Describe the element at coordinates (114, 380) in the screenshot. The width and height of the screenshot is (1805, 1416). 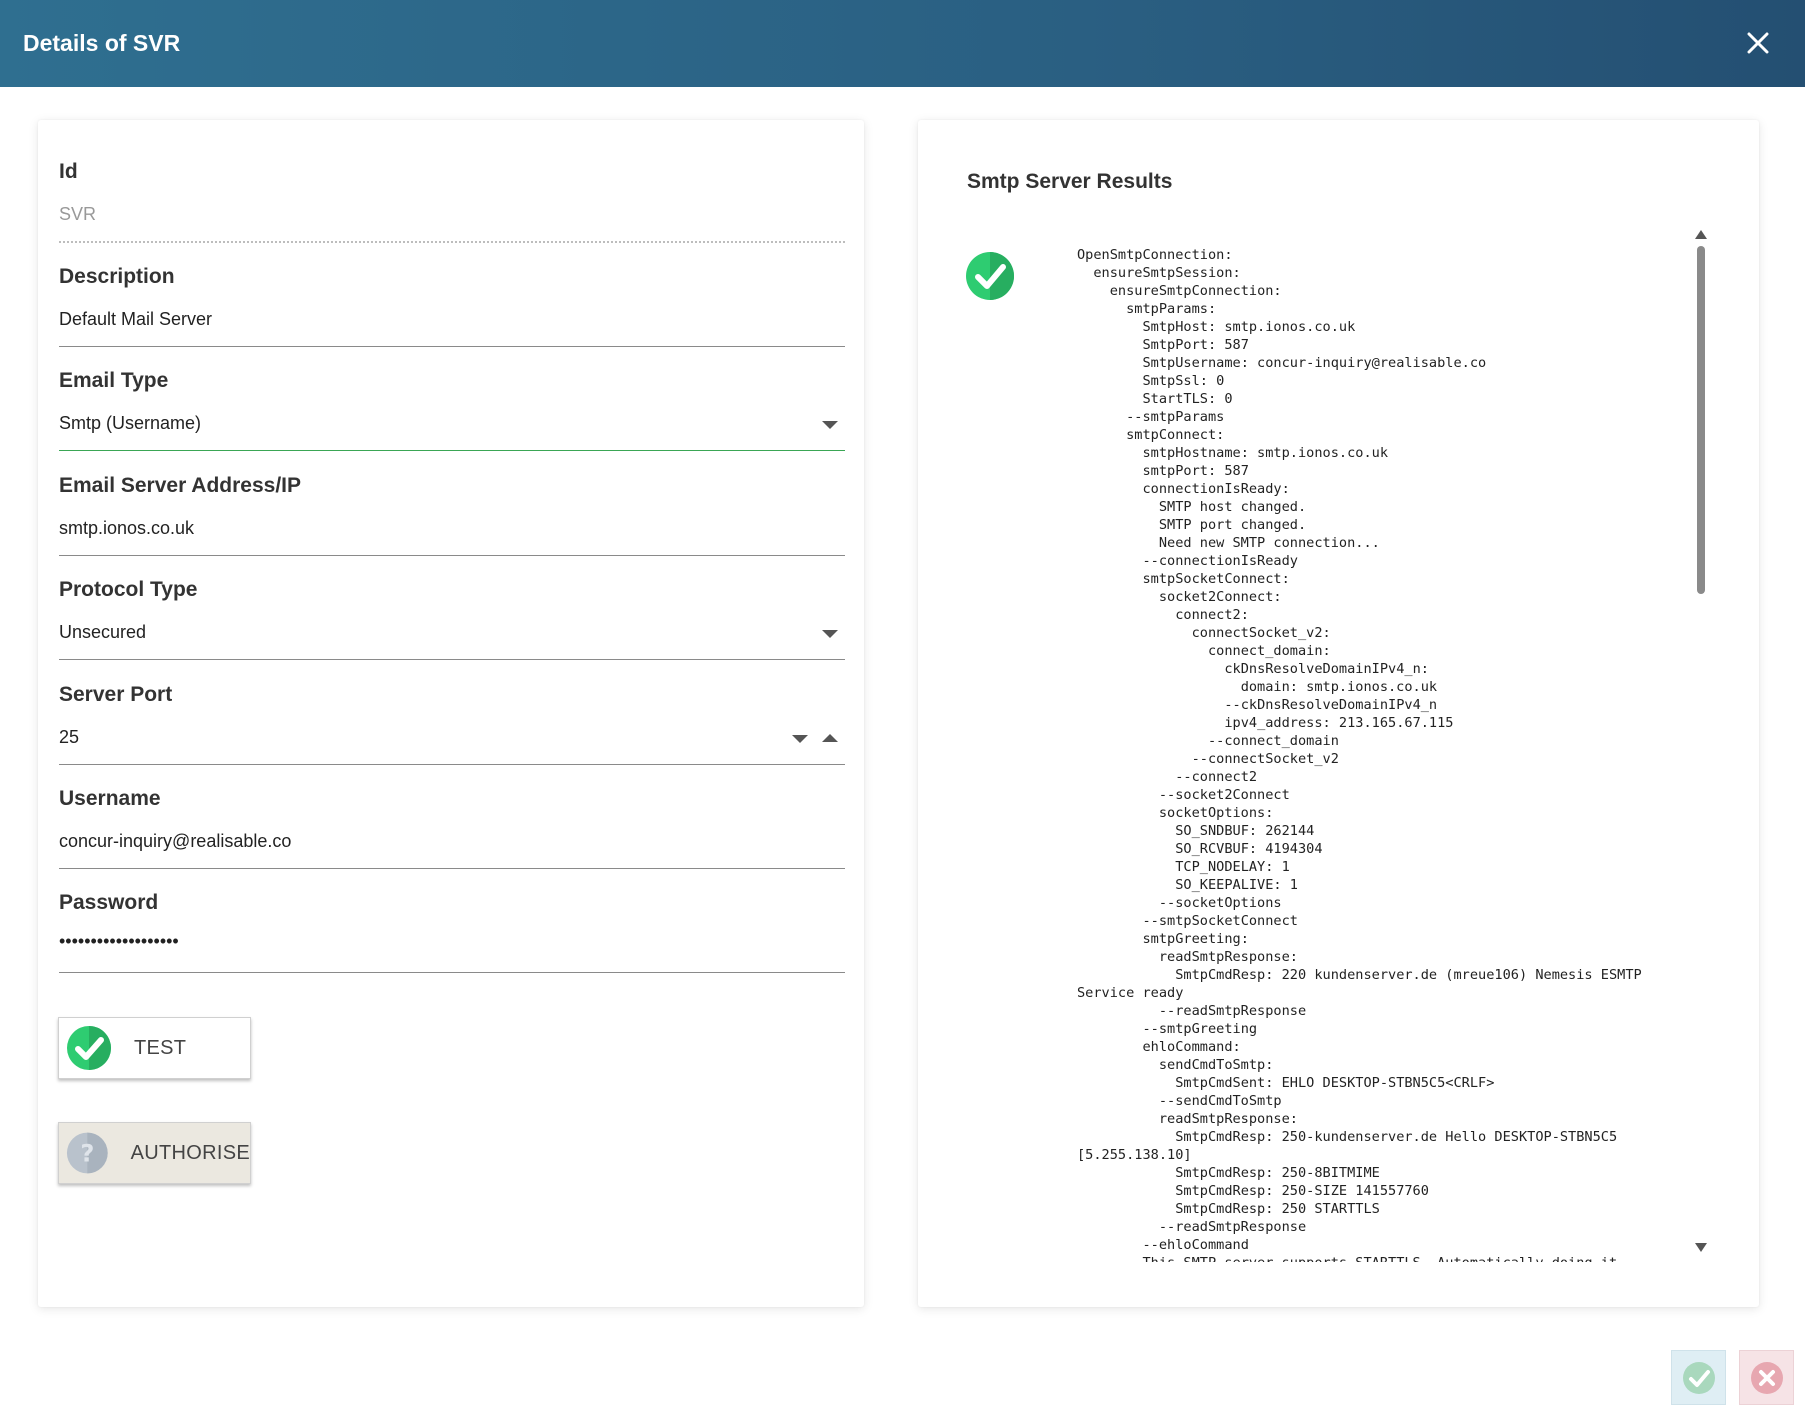
I see `email-type-label: Email Type` at that location.